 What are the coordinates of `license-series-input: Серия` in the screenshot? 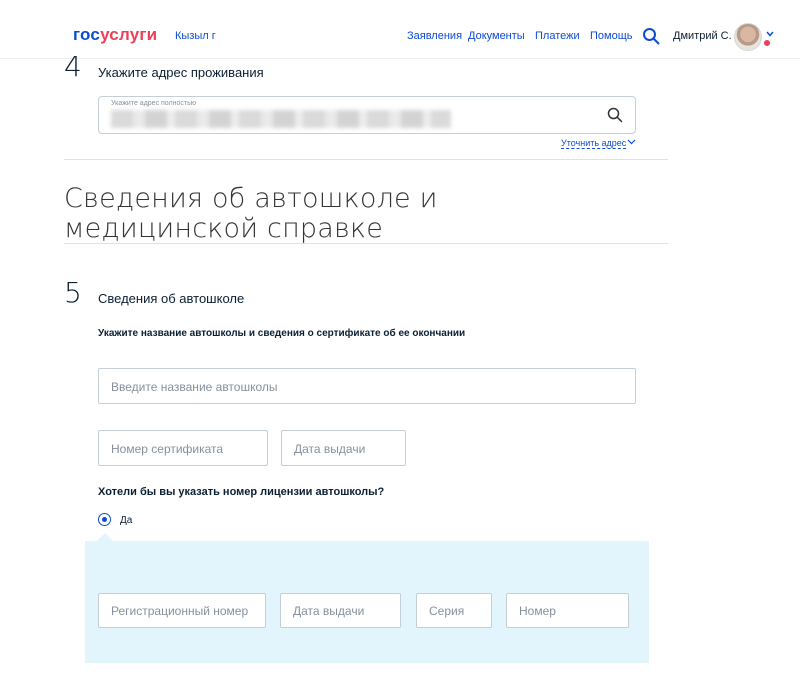 It's located at (454, 610).